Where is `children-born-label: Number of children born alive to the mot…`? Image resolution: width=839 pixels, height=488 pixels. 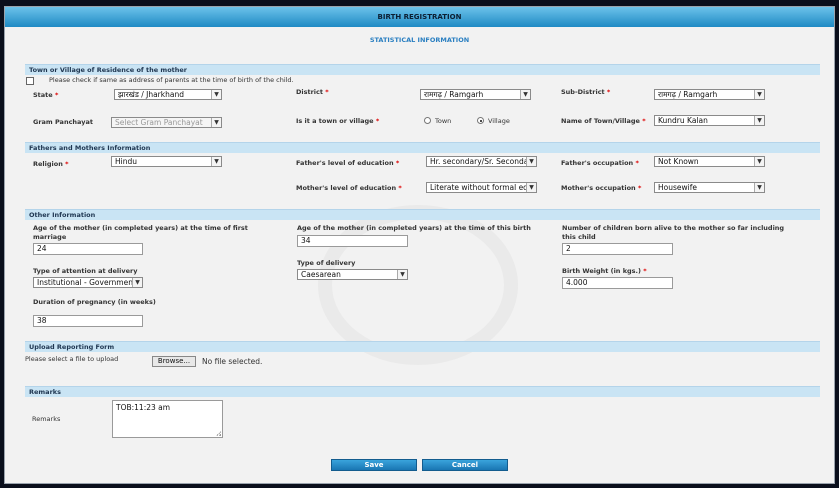 children-born-label: Number of children born alive to the mot… is located at coordinates (673, 232).